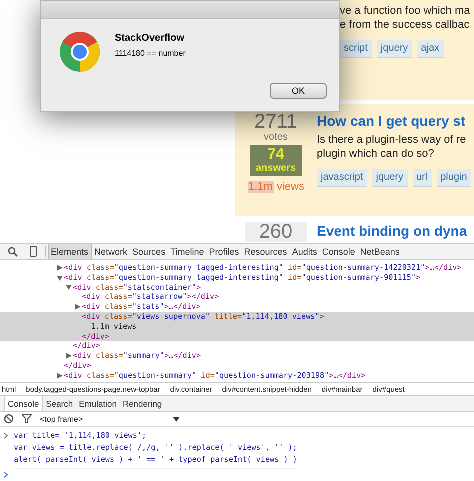 The height and width of the screenshot is (481, 474). Describe the element at coordinates (276, 137) in the screenshot. I see `votes-label: votes` at that location.